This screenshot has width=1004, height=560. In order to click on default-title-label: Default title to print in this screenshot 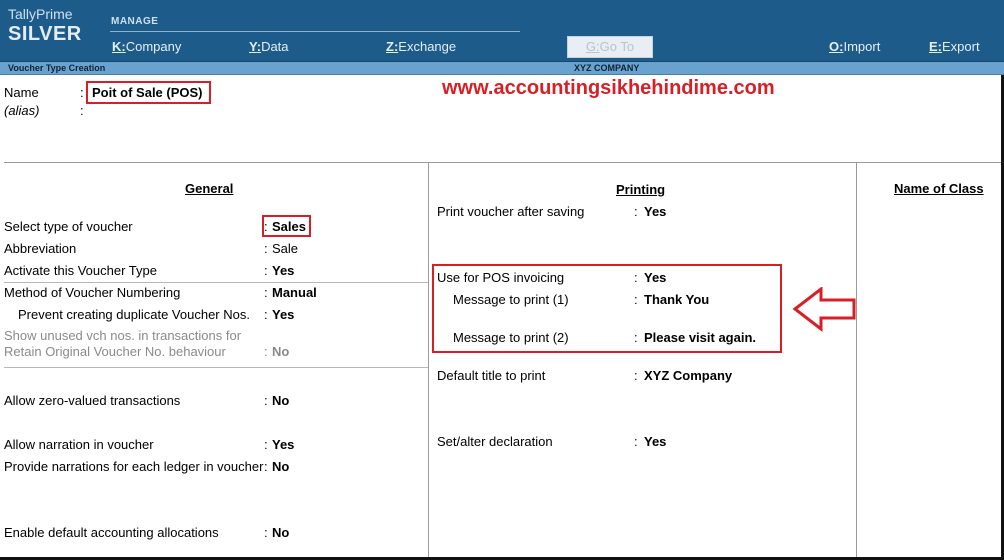, I will do `click(491, 375)`.